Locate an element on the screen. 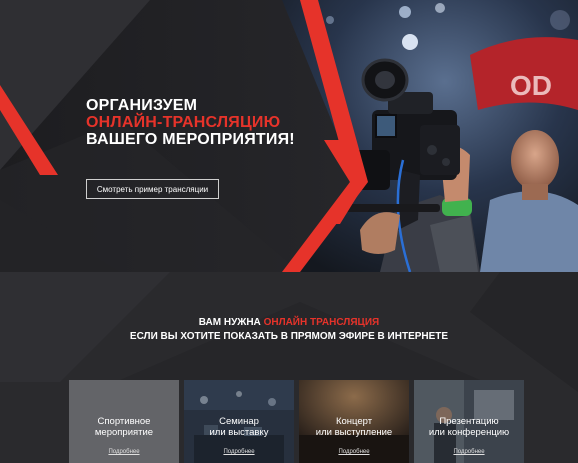  bokeh-light is located at coordinates (410, 42).